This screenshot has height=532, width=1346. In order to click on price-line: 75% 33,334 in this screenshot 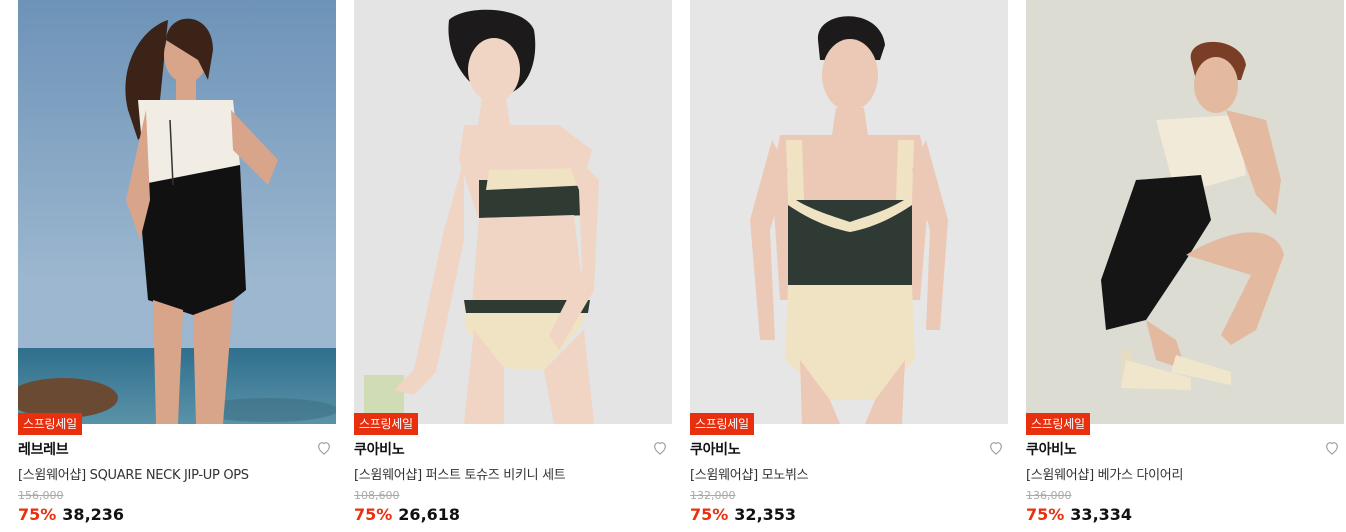, I will do `click(1079, 514)`.